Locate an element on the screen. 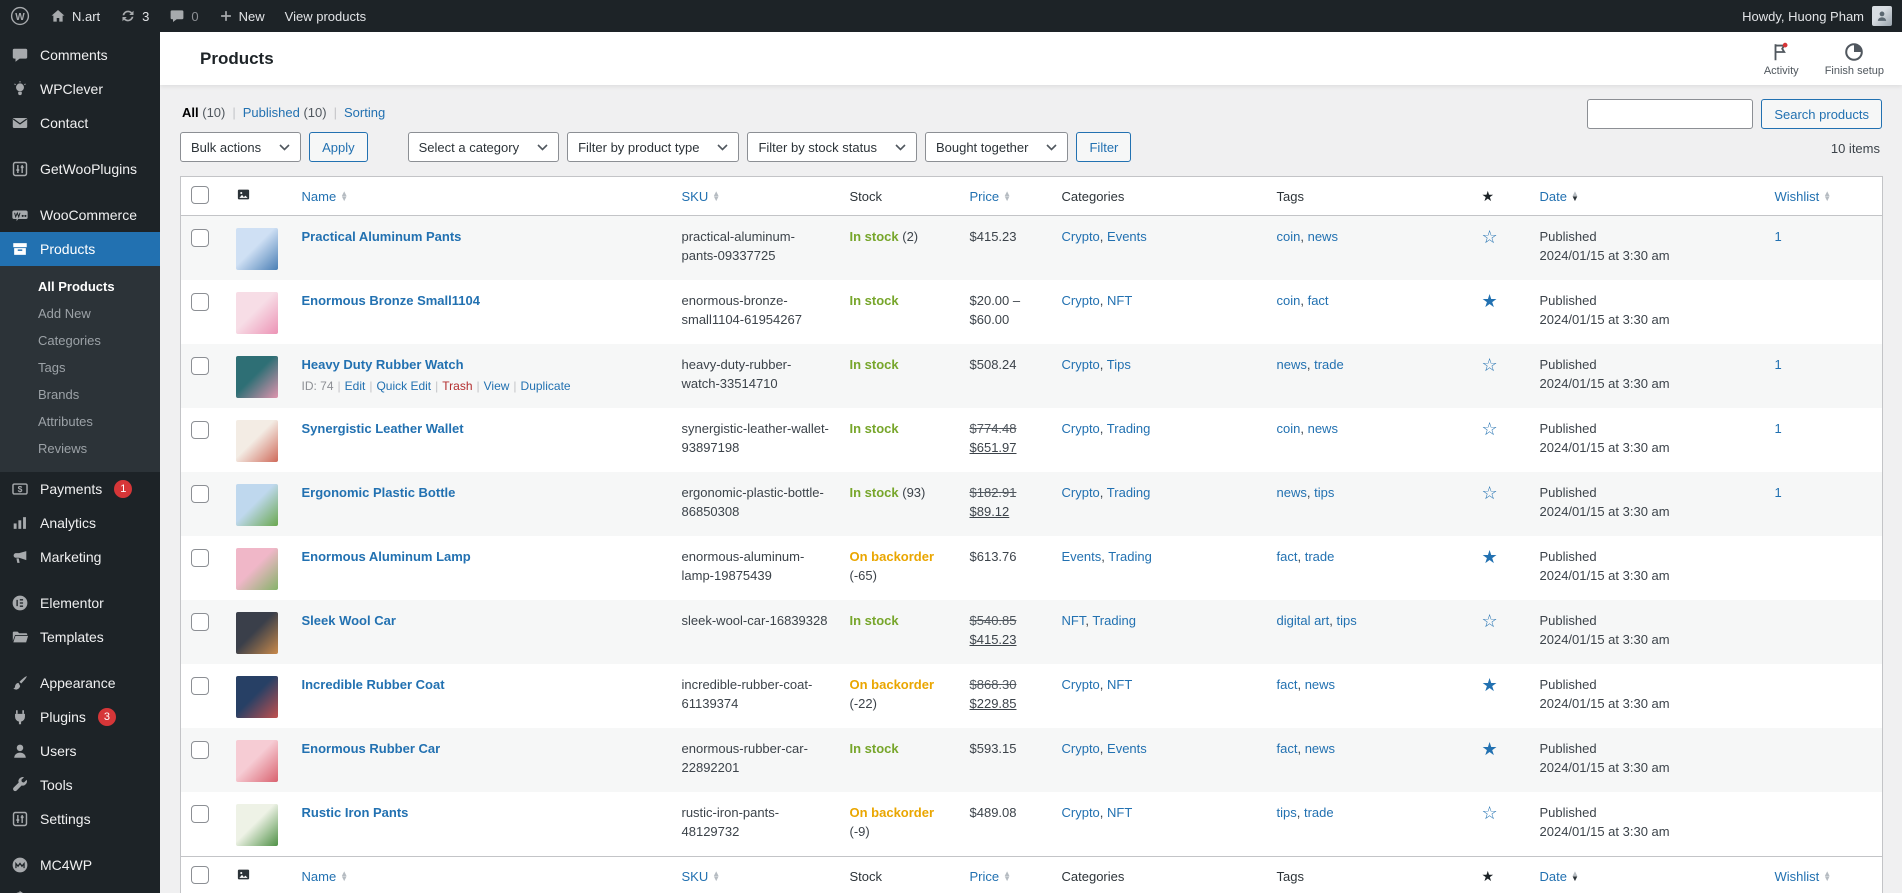 The width and height of the screenshot is (1902, 893). row-action-trash: Trash is located at coordinates (457, 386).